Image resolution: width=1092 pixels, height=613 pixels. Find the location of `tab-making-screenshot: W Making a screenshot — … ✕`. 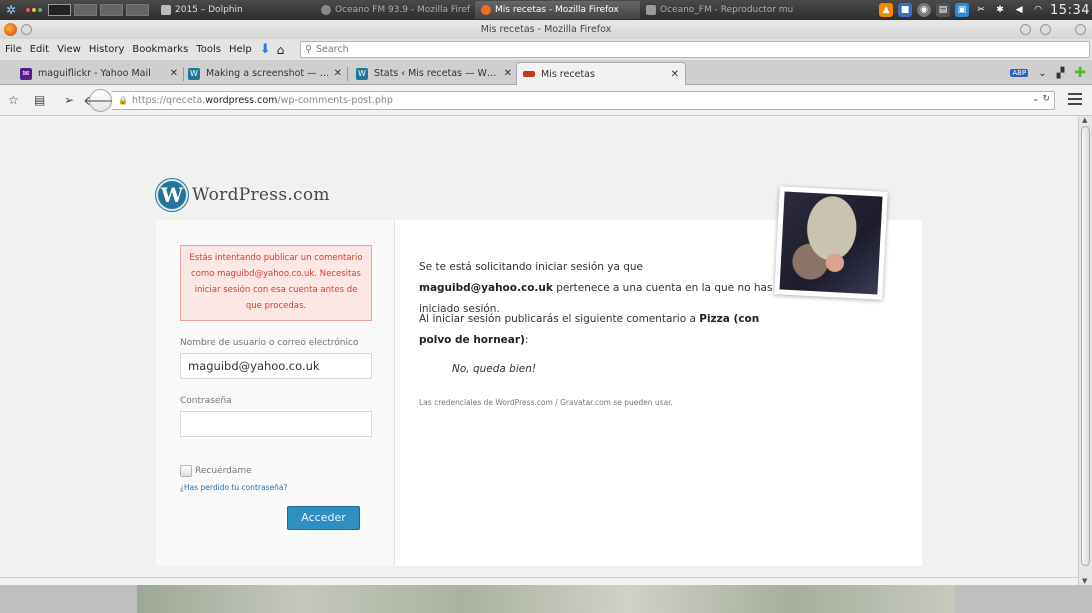

tab-making-screenshot: W Making a screenshot — … ✕ is located at coordinates (265, 73).